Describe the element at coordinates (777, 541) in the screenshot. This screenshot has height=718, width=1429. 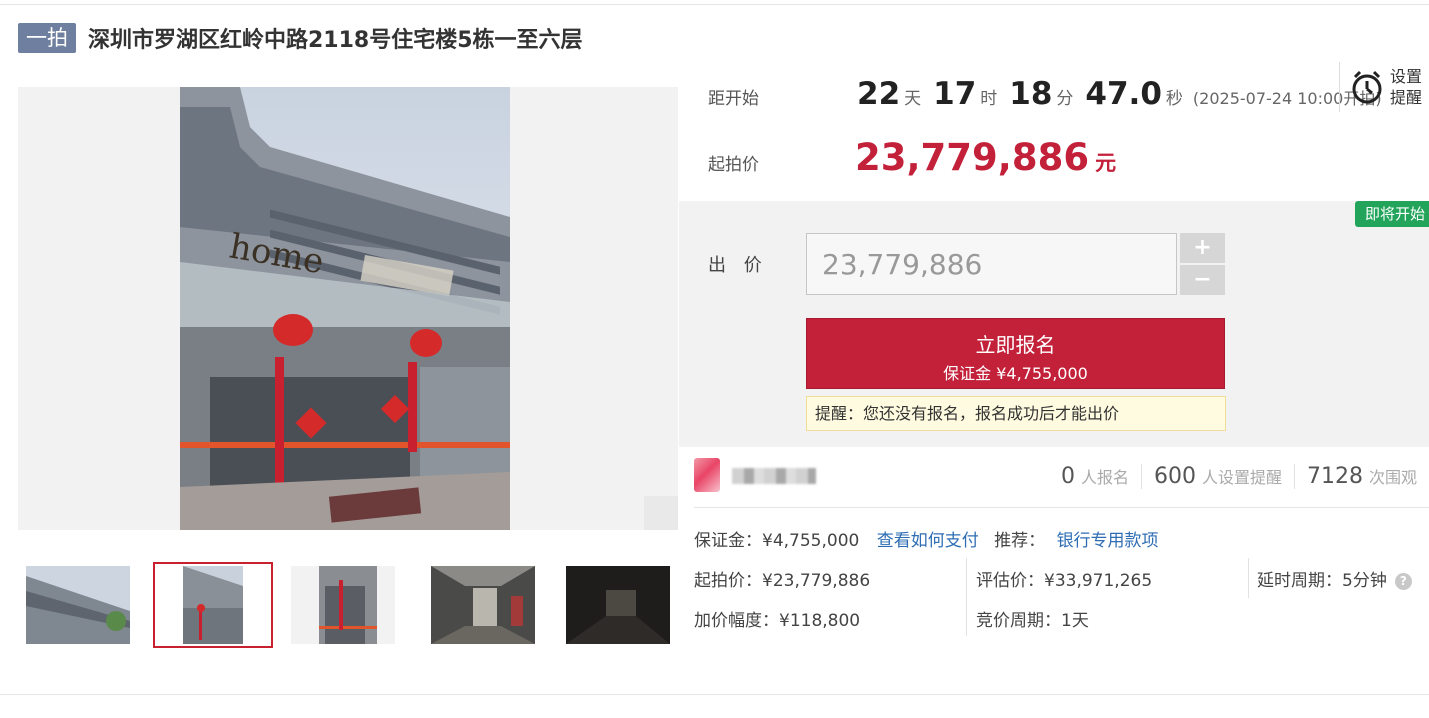
I see `deposit-text: 保证金：¥4,755,000` at that location.